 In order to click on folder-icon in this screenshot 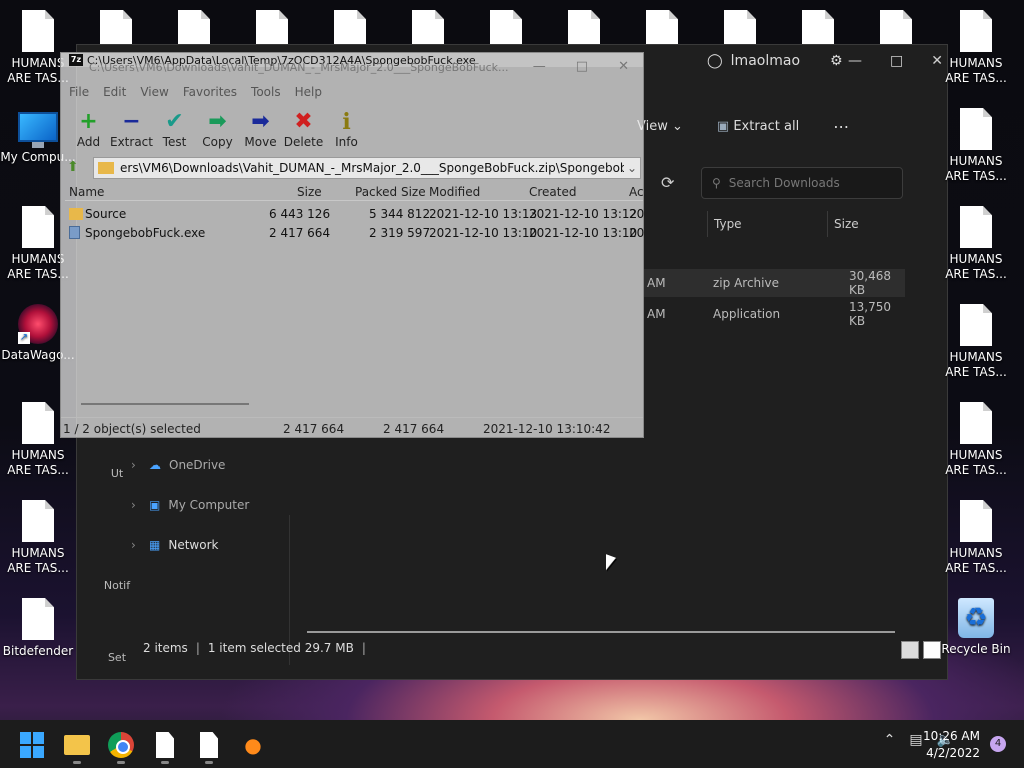, I will do `click(76, 214)`.